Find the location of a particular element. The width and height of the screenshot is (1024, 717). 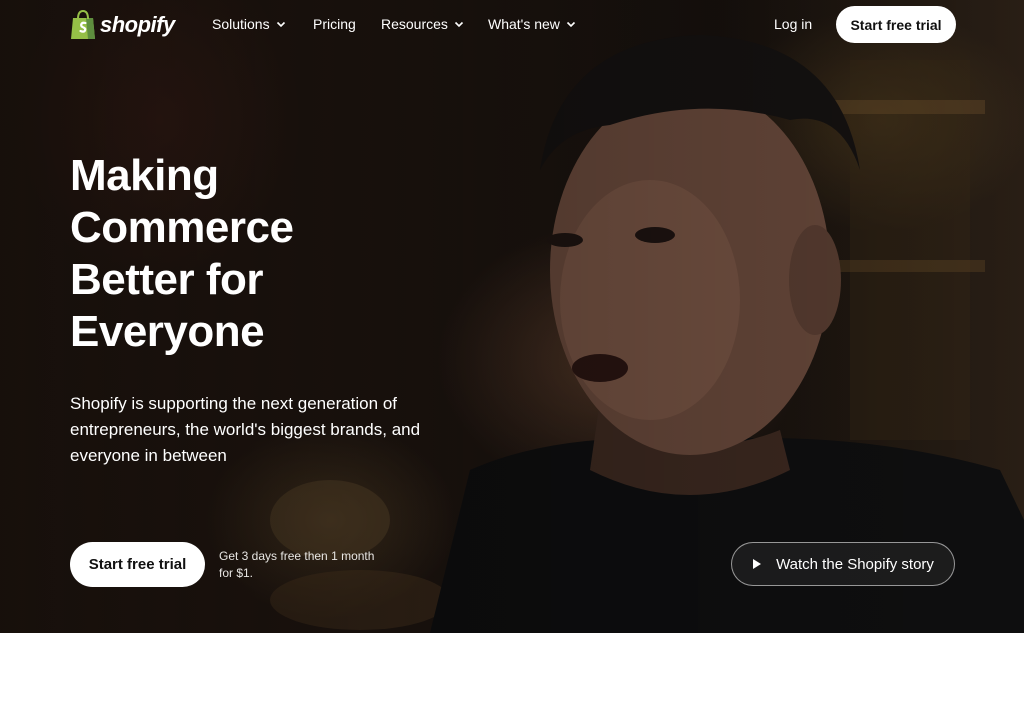

watch-story-label: Watch the Shopify story is located at coordinates (855, 564).